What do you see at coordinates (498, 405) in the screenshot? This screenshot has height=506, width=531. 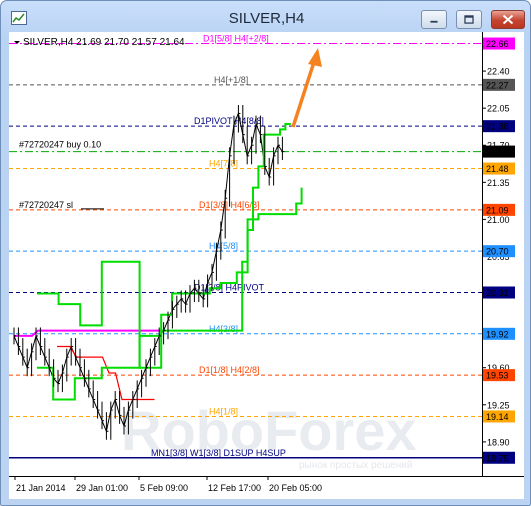 I see `y-tick-label: 19.25` at bounding box center [498, 405].